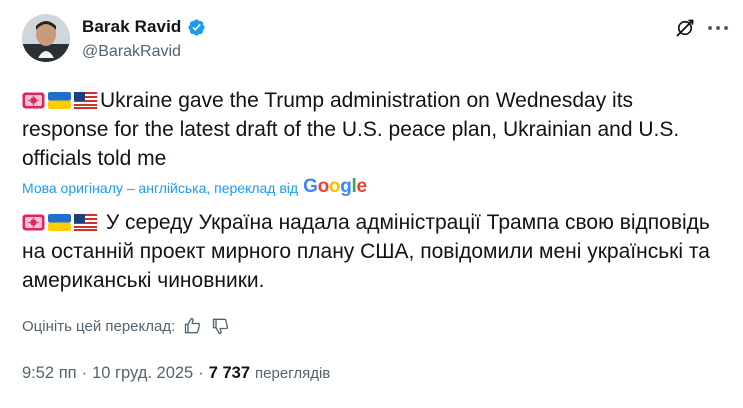 The image size is (743, 408). I want to click on tweet-time: 9:52 пп, so click(49, 373).